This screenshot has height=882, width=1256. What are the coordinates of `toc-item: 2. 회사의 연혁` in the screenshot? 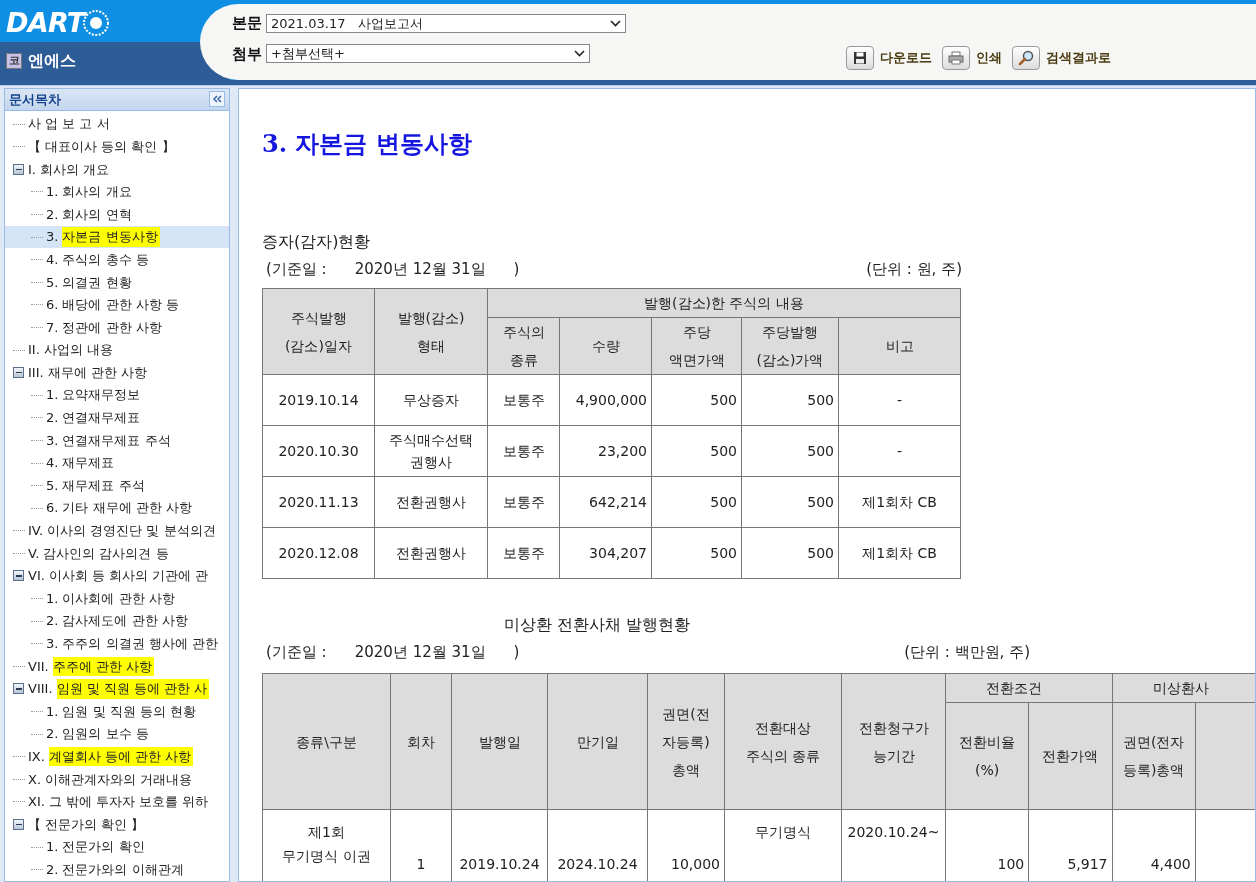 It's located at (117, 214).